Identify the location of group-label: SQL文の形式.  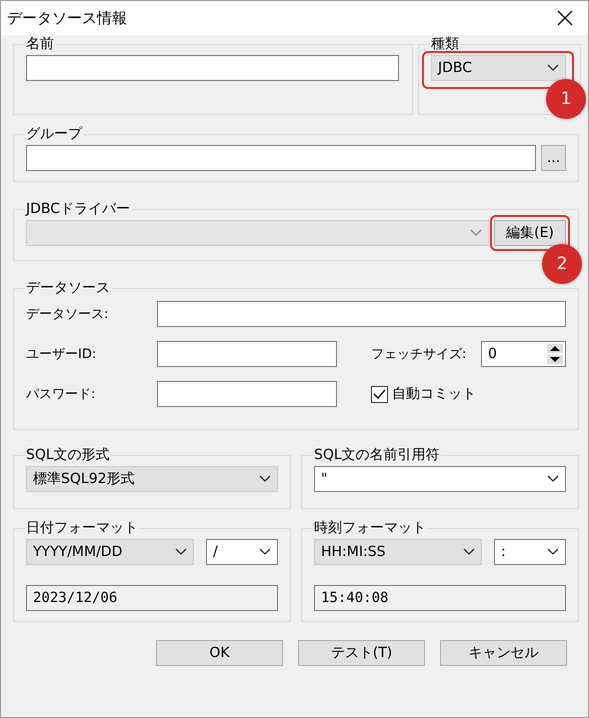
(68, 455).